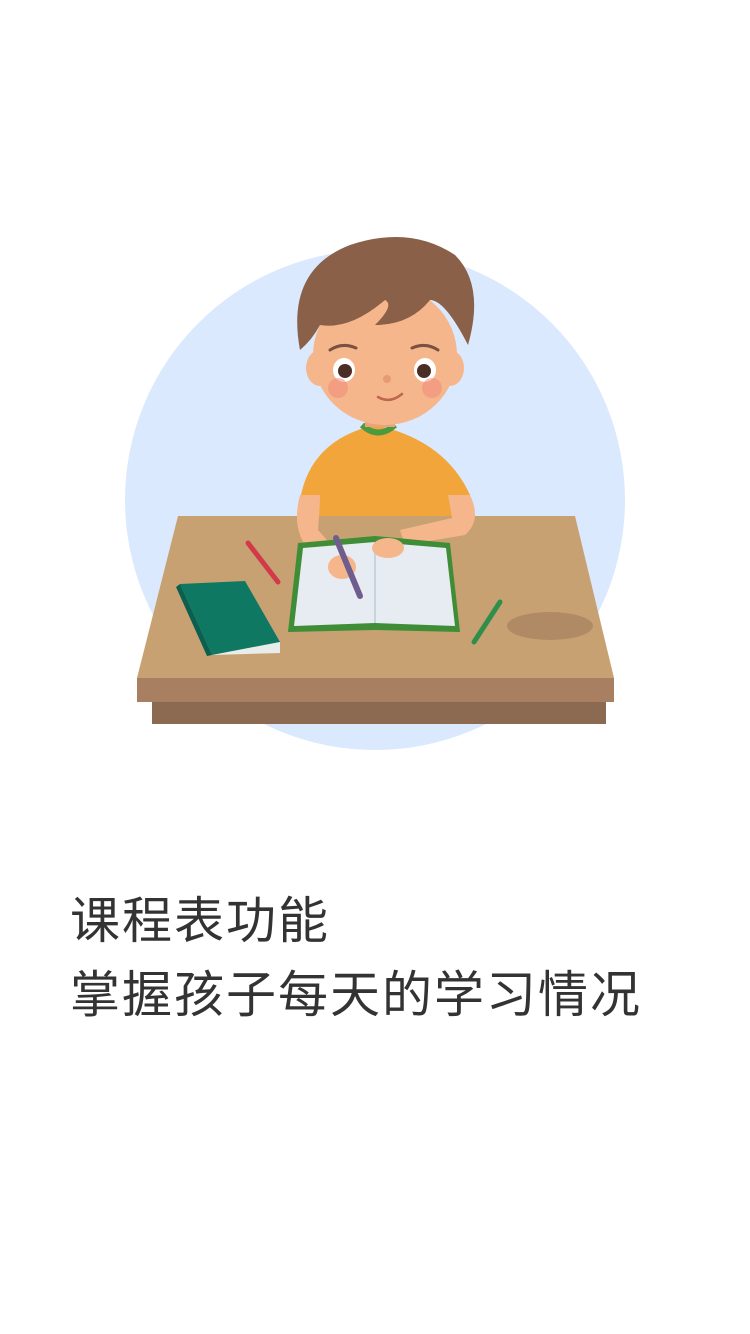  I want to click on feature-title: 课程表功能, so click(200, 921).